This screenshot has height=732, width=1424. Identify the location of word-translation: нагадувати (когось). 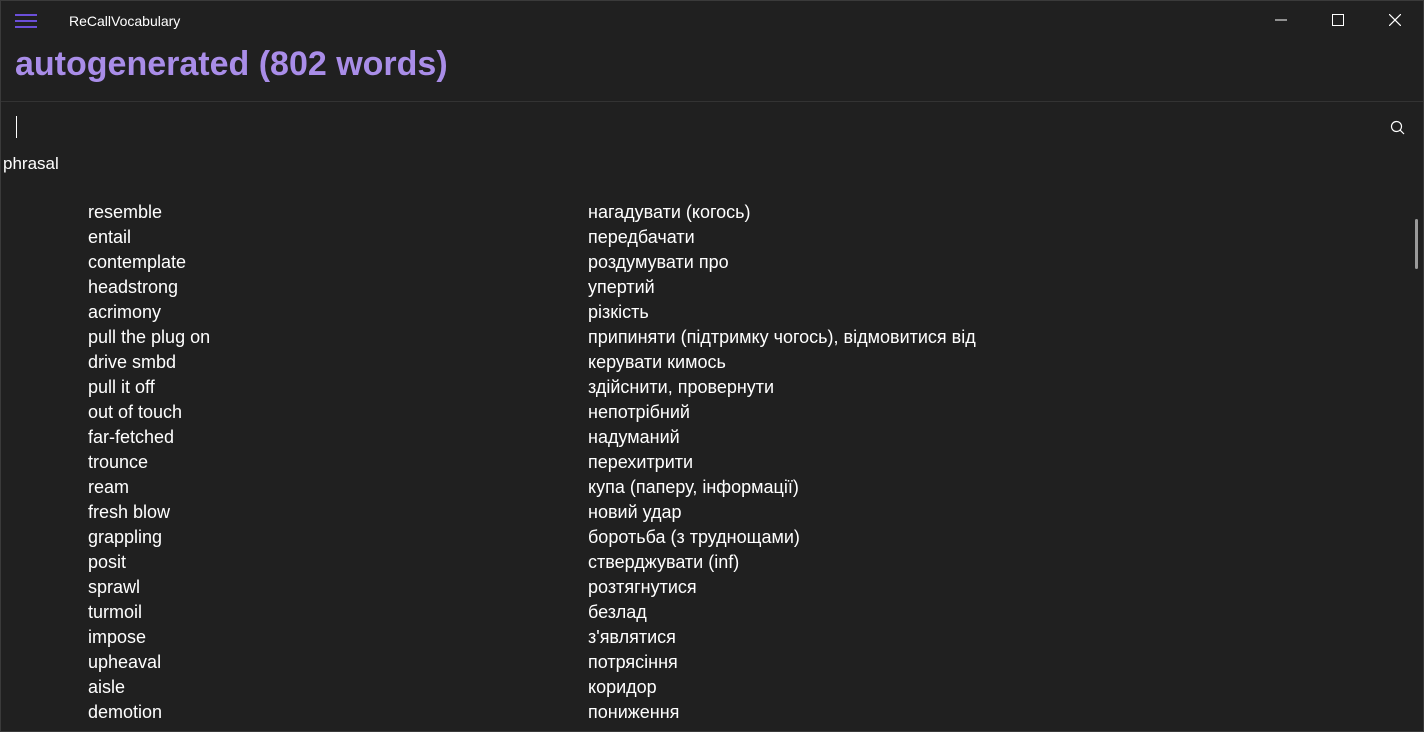
(669, 212).